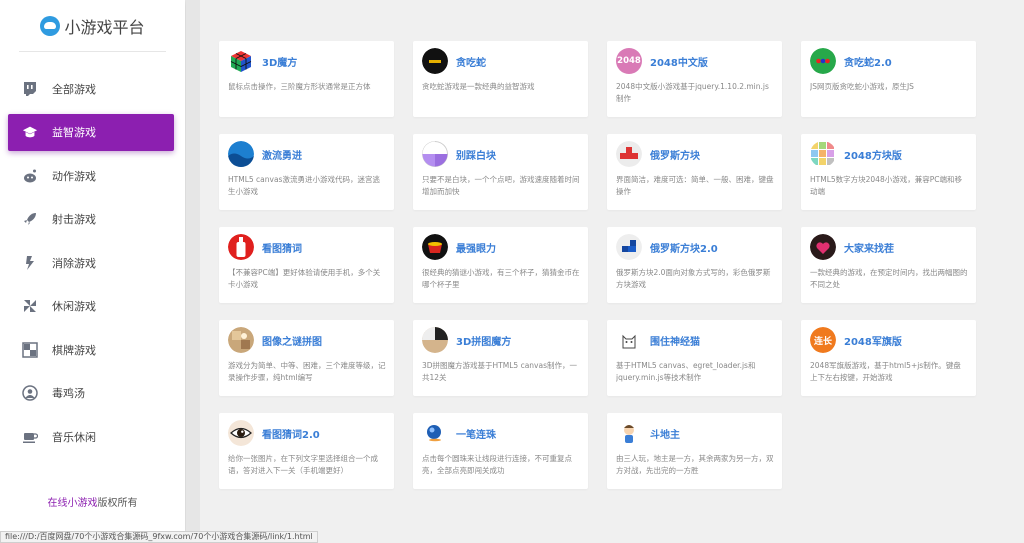 The image size is (1024, 543). I want to click on game-title: 斗地主, so click(665, 433).